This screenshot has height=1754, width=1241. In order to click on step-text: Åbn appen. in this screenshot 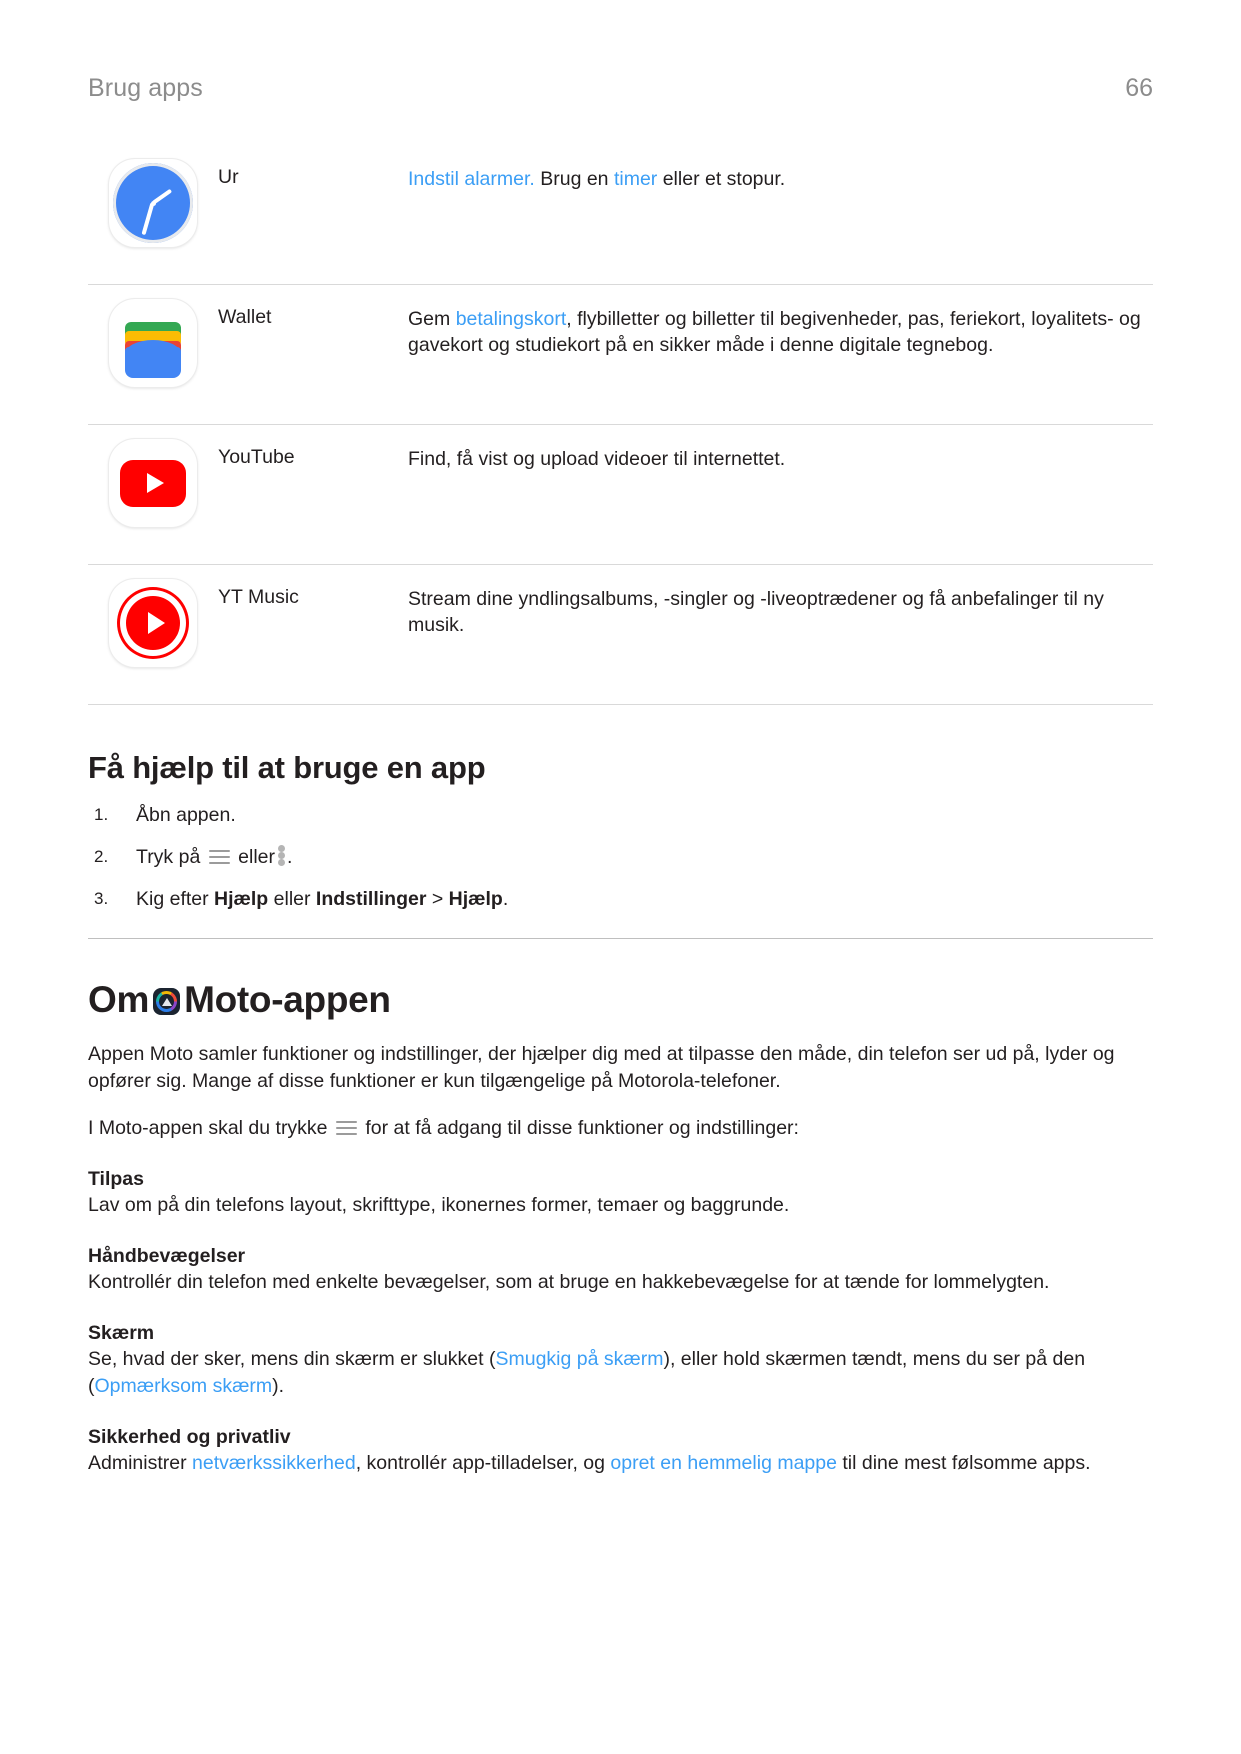, I will do `click(186, 815)`.